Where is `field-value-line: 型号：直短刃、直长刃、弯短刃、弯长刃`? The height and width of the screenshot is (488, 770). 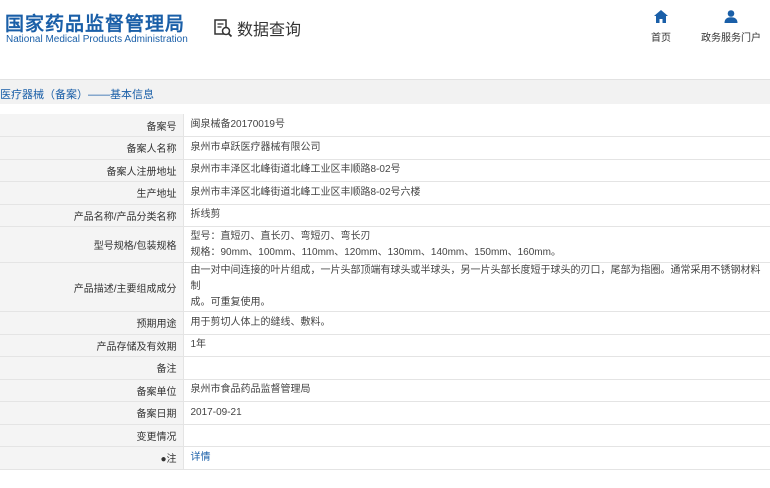
field-value-line: 型号：直短刃、直长刃、弯短刃、弯长刃 is located at coordinates (280, 236).